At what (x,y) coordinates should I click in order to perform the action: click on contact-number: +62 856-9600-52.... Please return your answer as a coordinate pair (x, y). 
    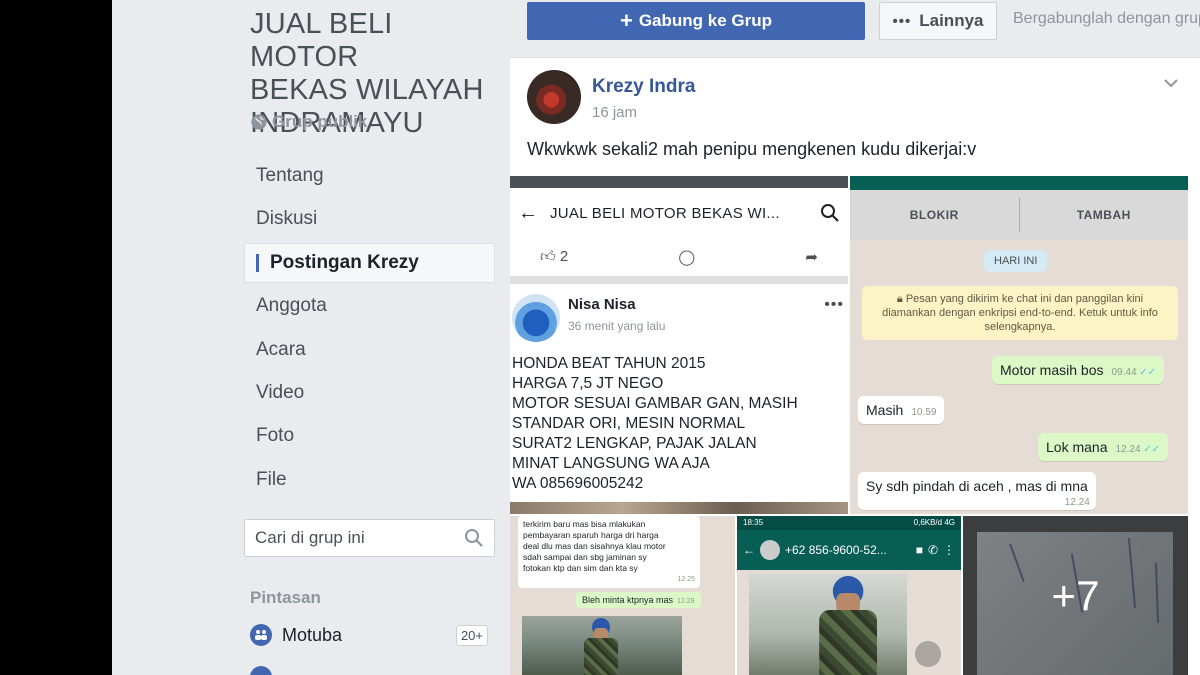
    Looking at the image, I should click on (836, 550).